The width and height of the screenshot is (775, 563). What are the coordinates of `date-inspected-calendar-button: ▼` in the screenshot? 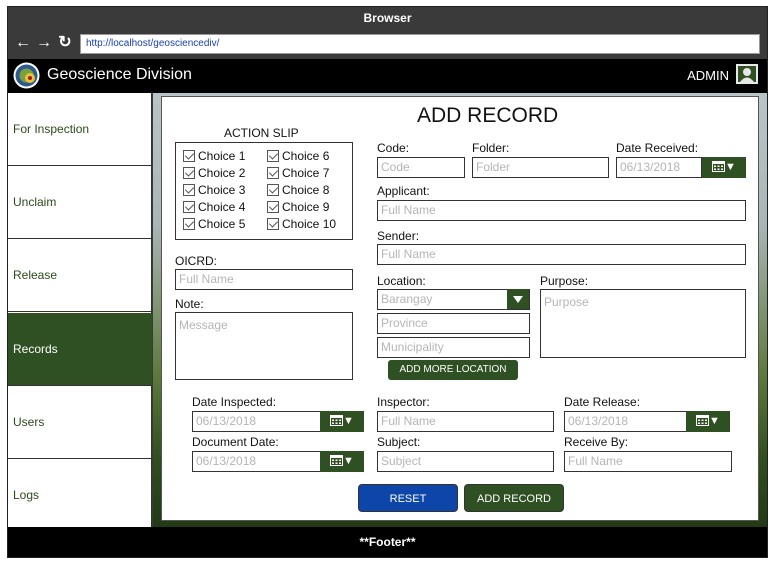 It's located at (342, 421).